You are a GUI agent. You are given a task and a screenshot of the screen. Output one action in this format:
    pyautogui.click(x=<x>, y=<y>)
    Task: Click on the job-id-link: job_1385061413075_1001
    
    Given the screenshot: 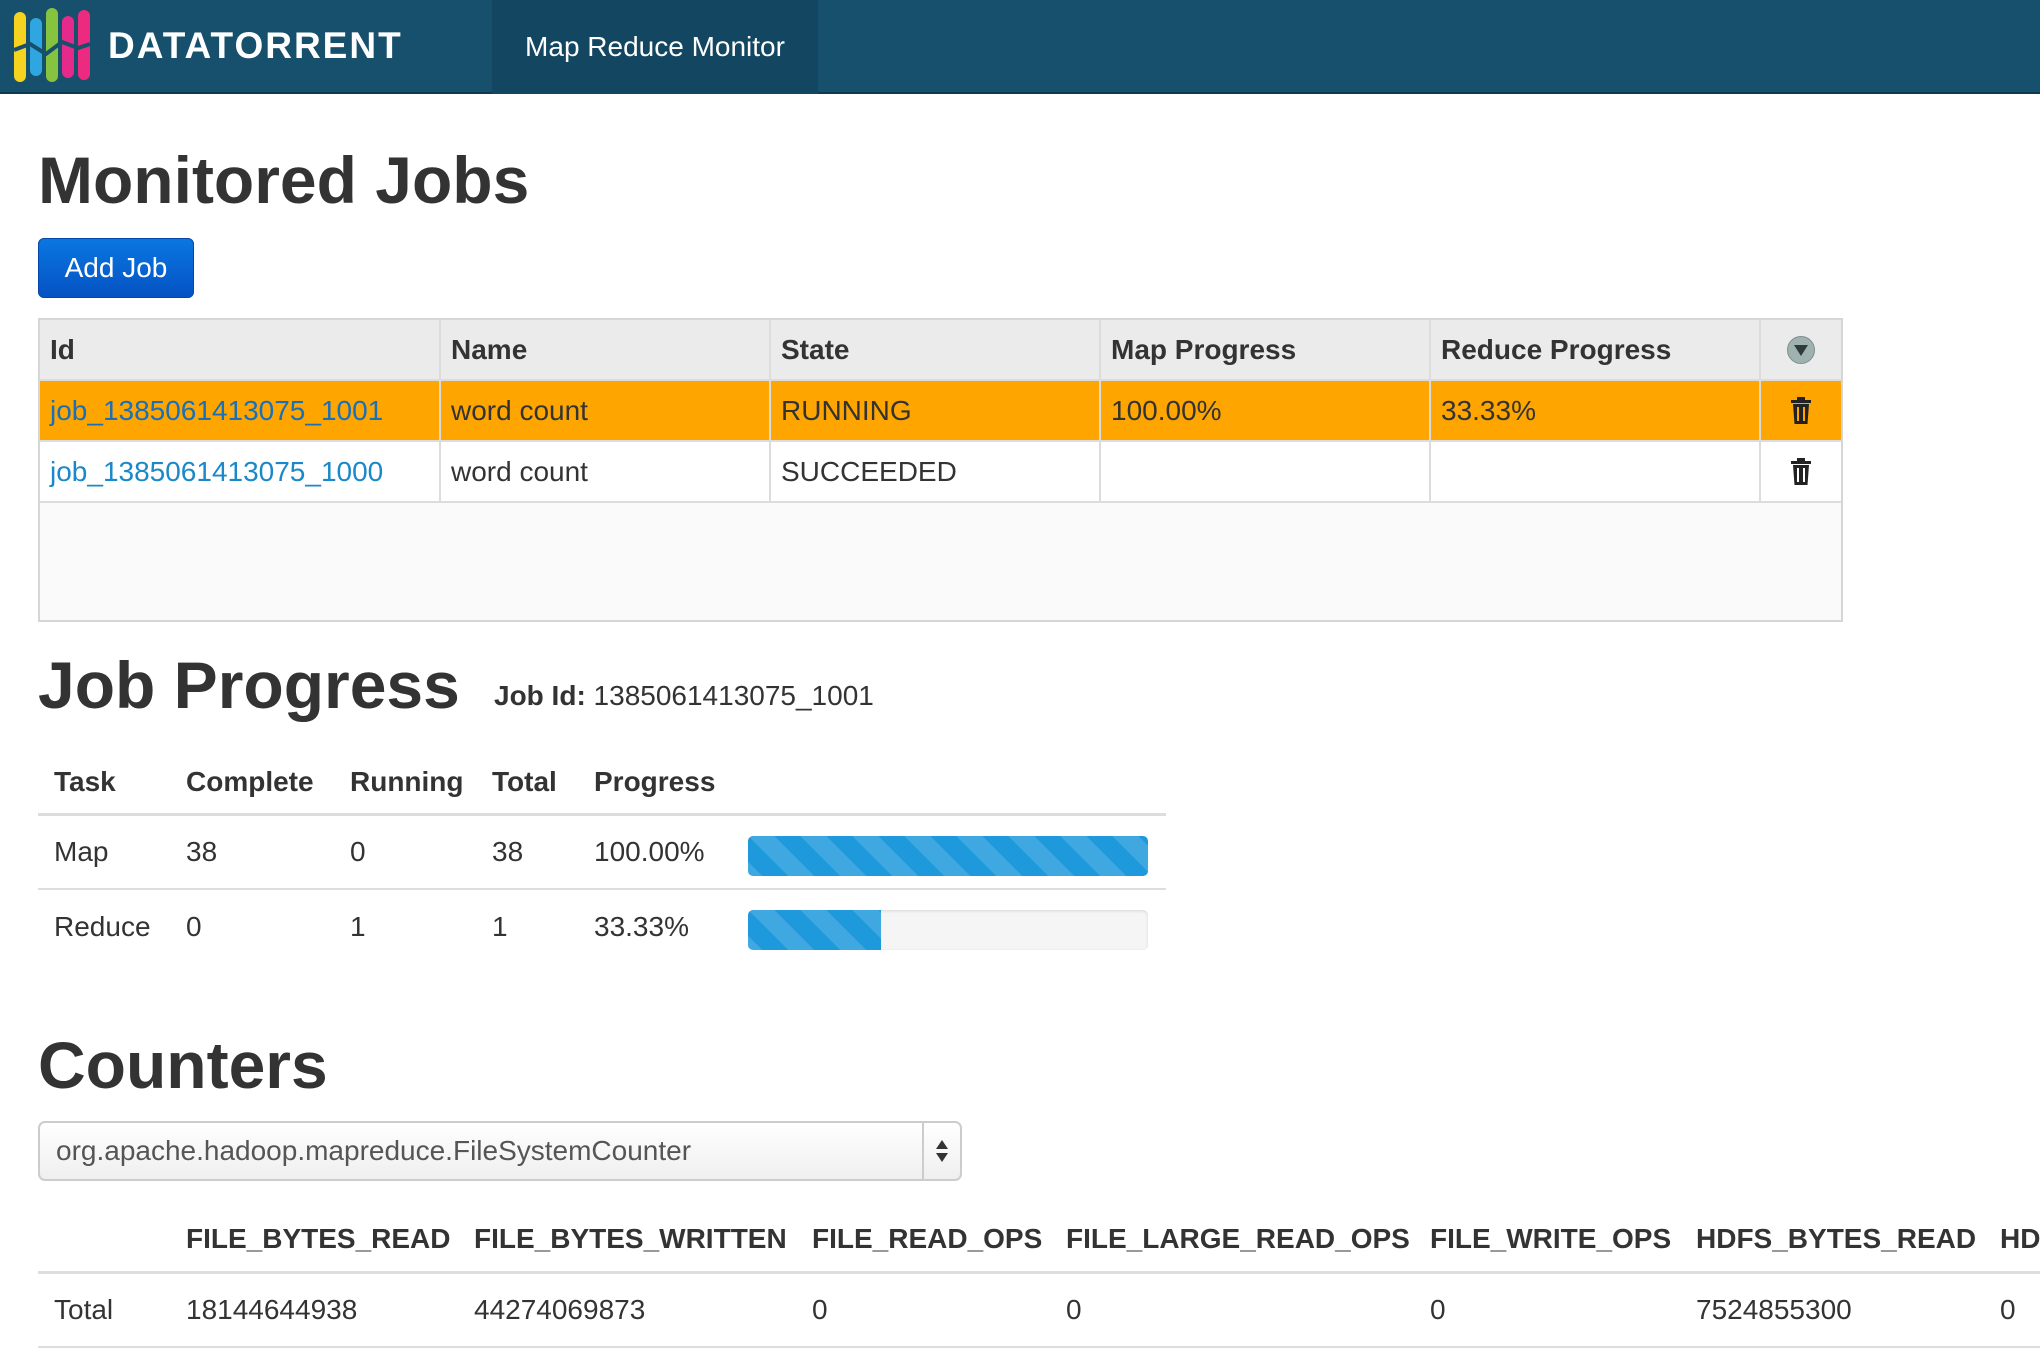 What is the action you would take?
    pyautogui.click(x=216, y=411)
    